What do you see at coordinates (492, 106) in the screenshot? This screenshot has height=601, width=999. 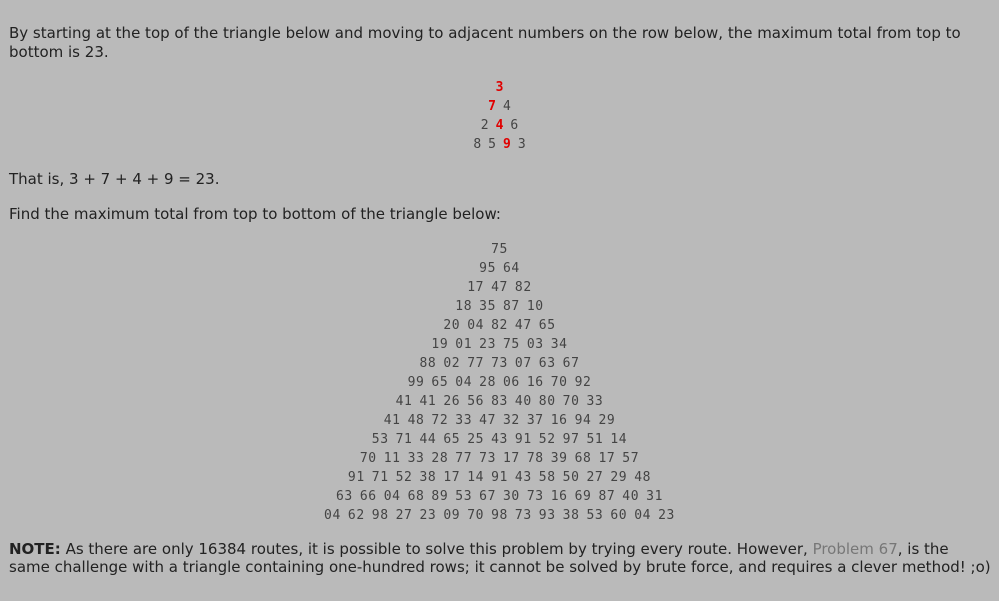 I see `path-number: 7` at bounding box center [492, 106].